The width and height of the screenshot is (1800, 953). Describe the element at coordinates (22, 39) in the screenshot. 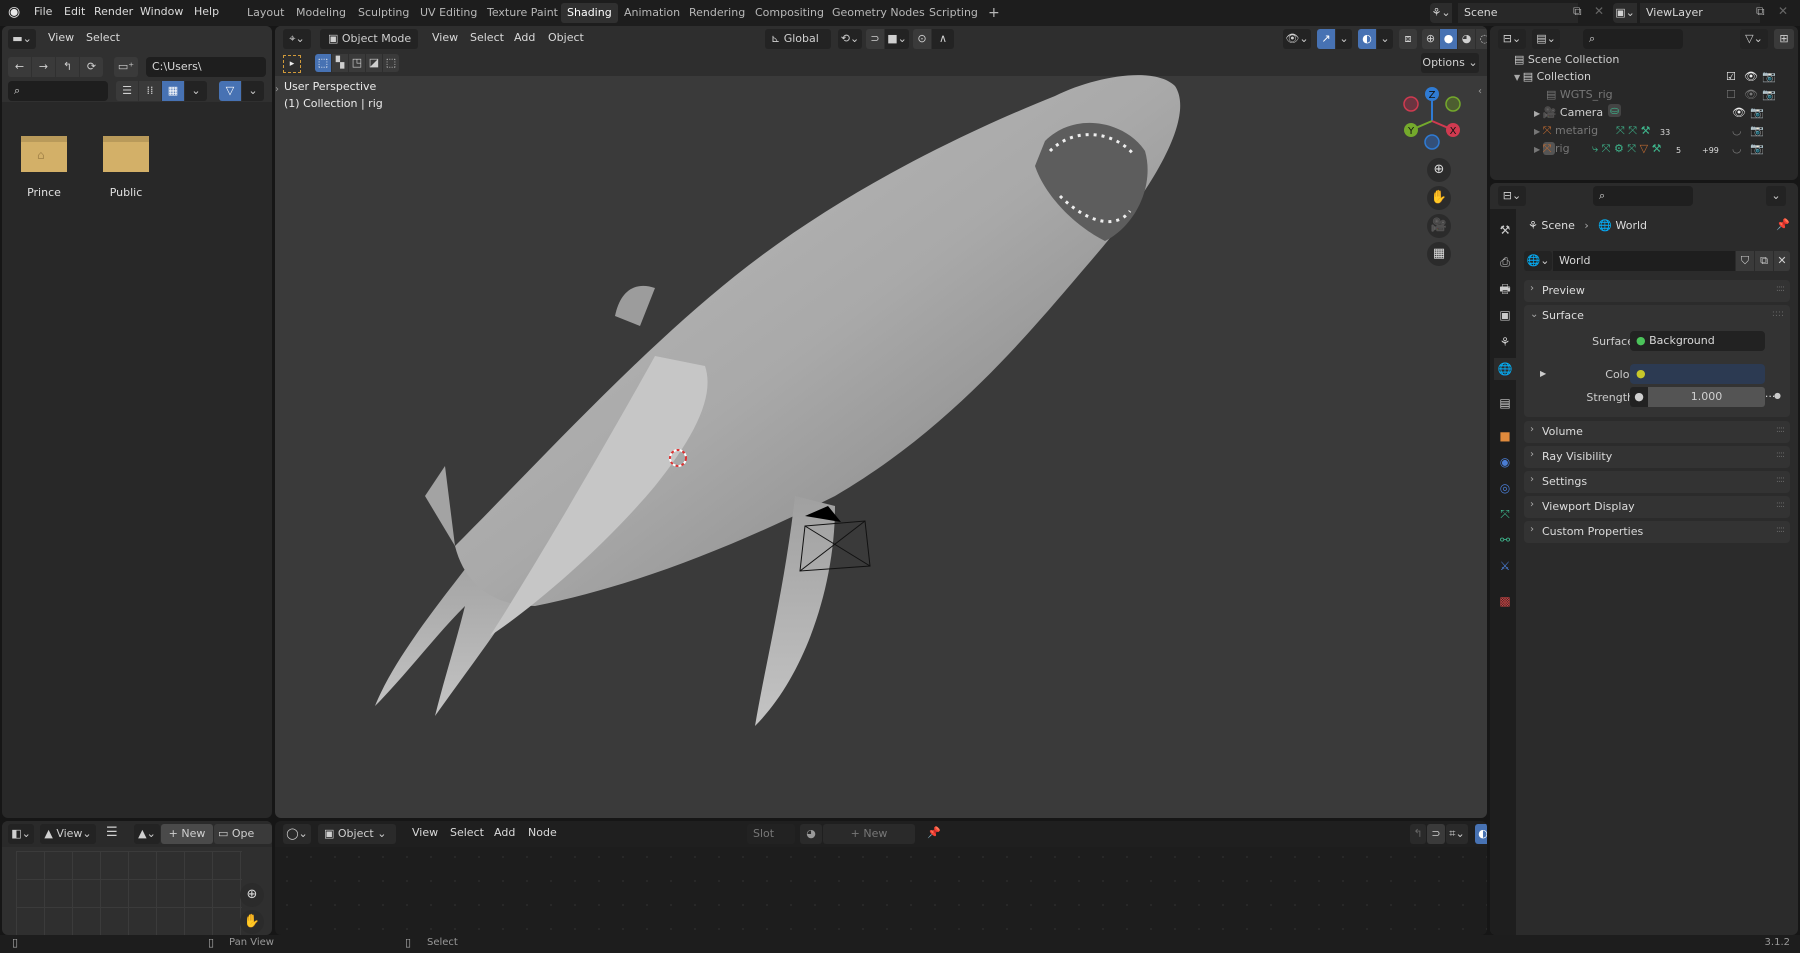

I see `editor-type-file-browser-icon: ▬⌄` at that location.